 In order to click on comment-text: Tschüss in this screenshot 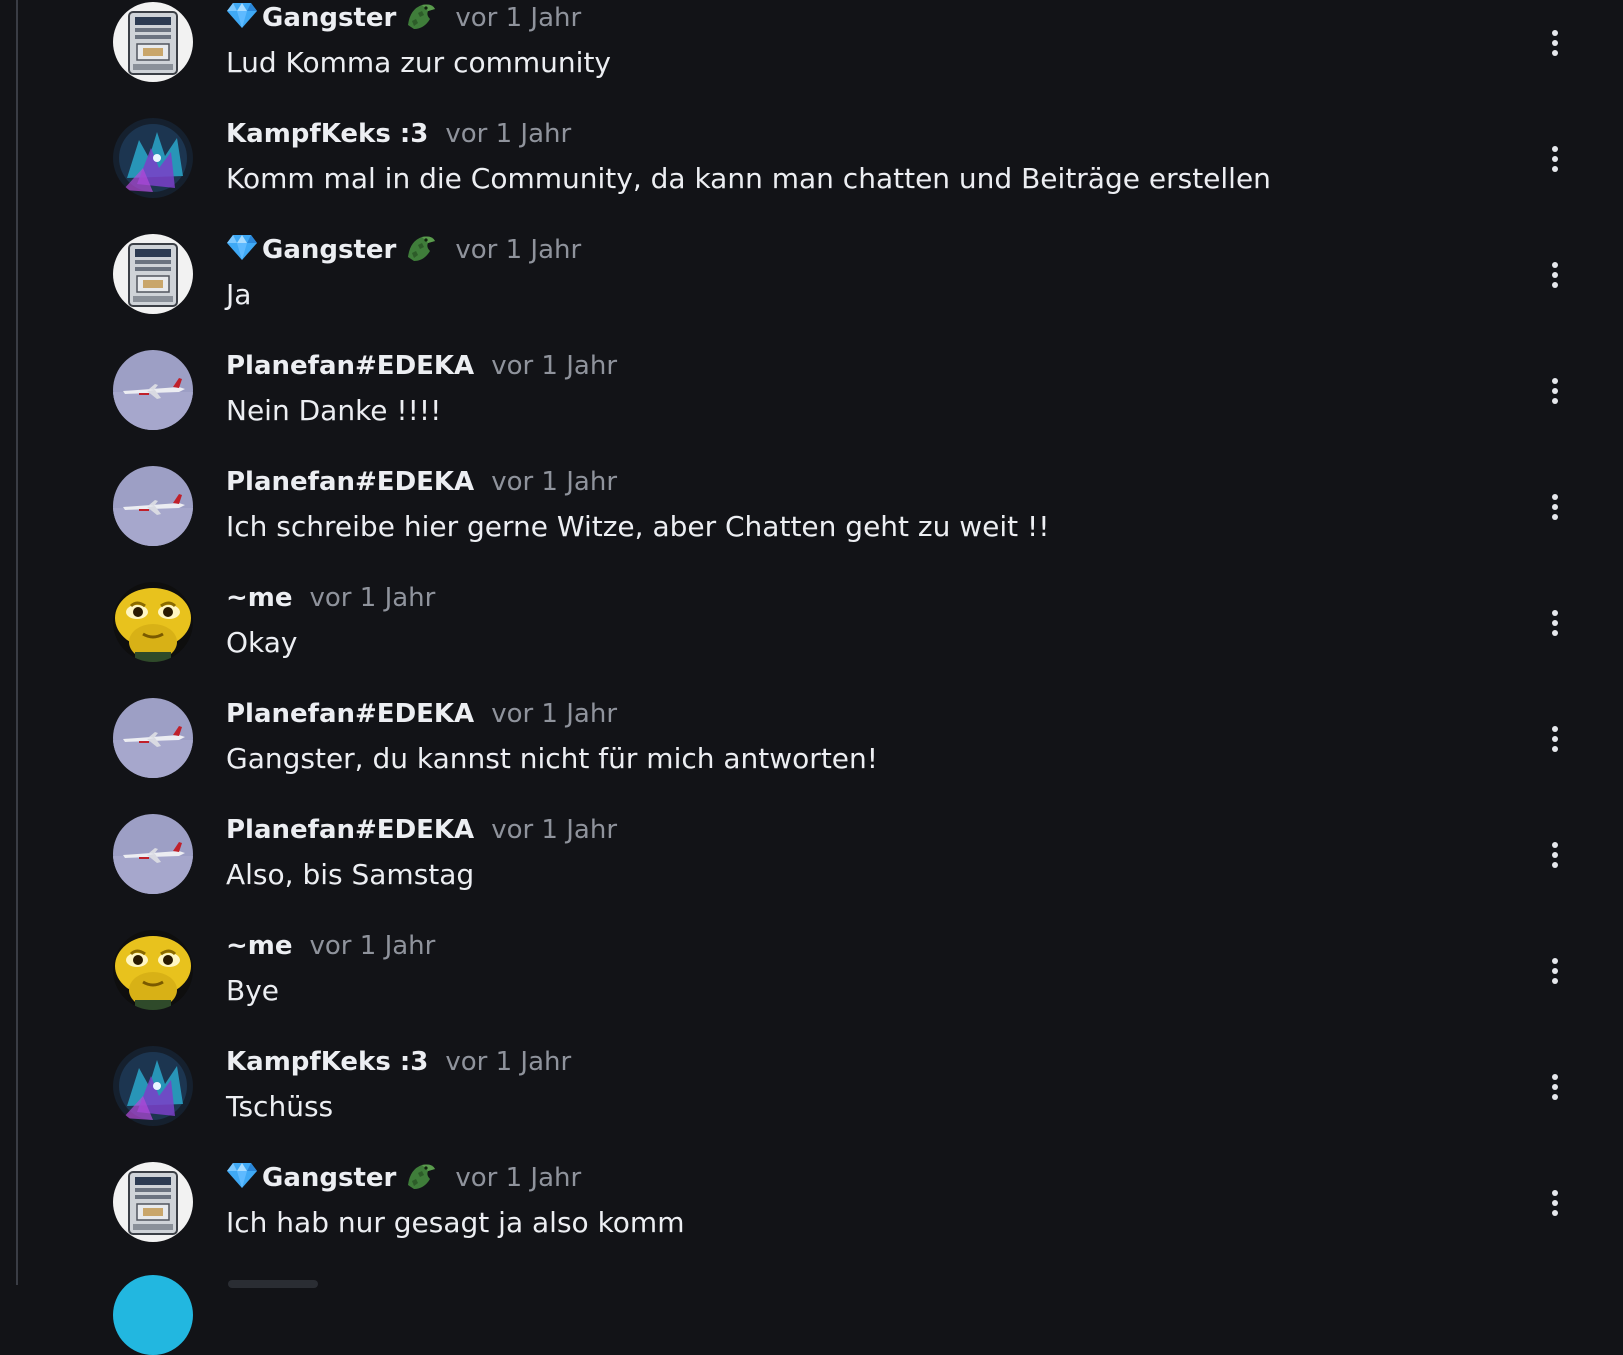, I will do `click(280, 1106)`.